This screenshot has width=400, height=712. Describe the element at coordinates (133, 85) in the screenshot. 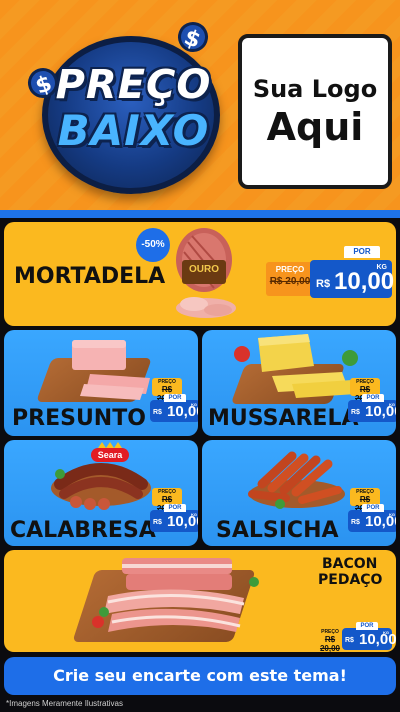

I see `badge-title-line1: PREÇO` at that location.